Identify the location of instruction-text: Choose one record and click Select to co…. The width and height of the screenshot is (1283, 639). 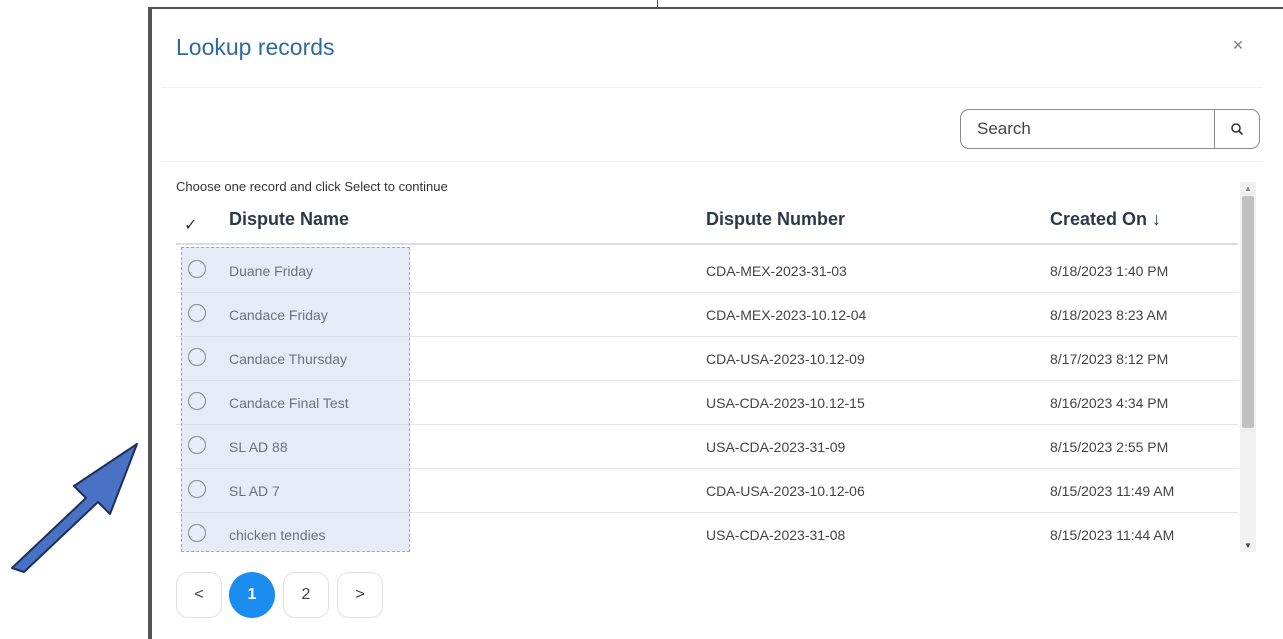
(312, 186).